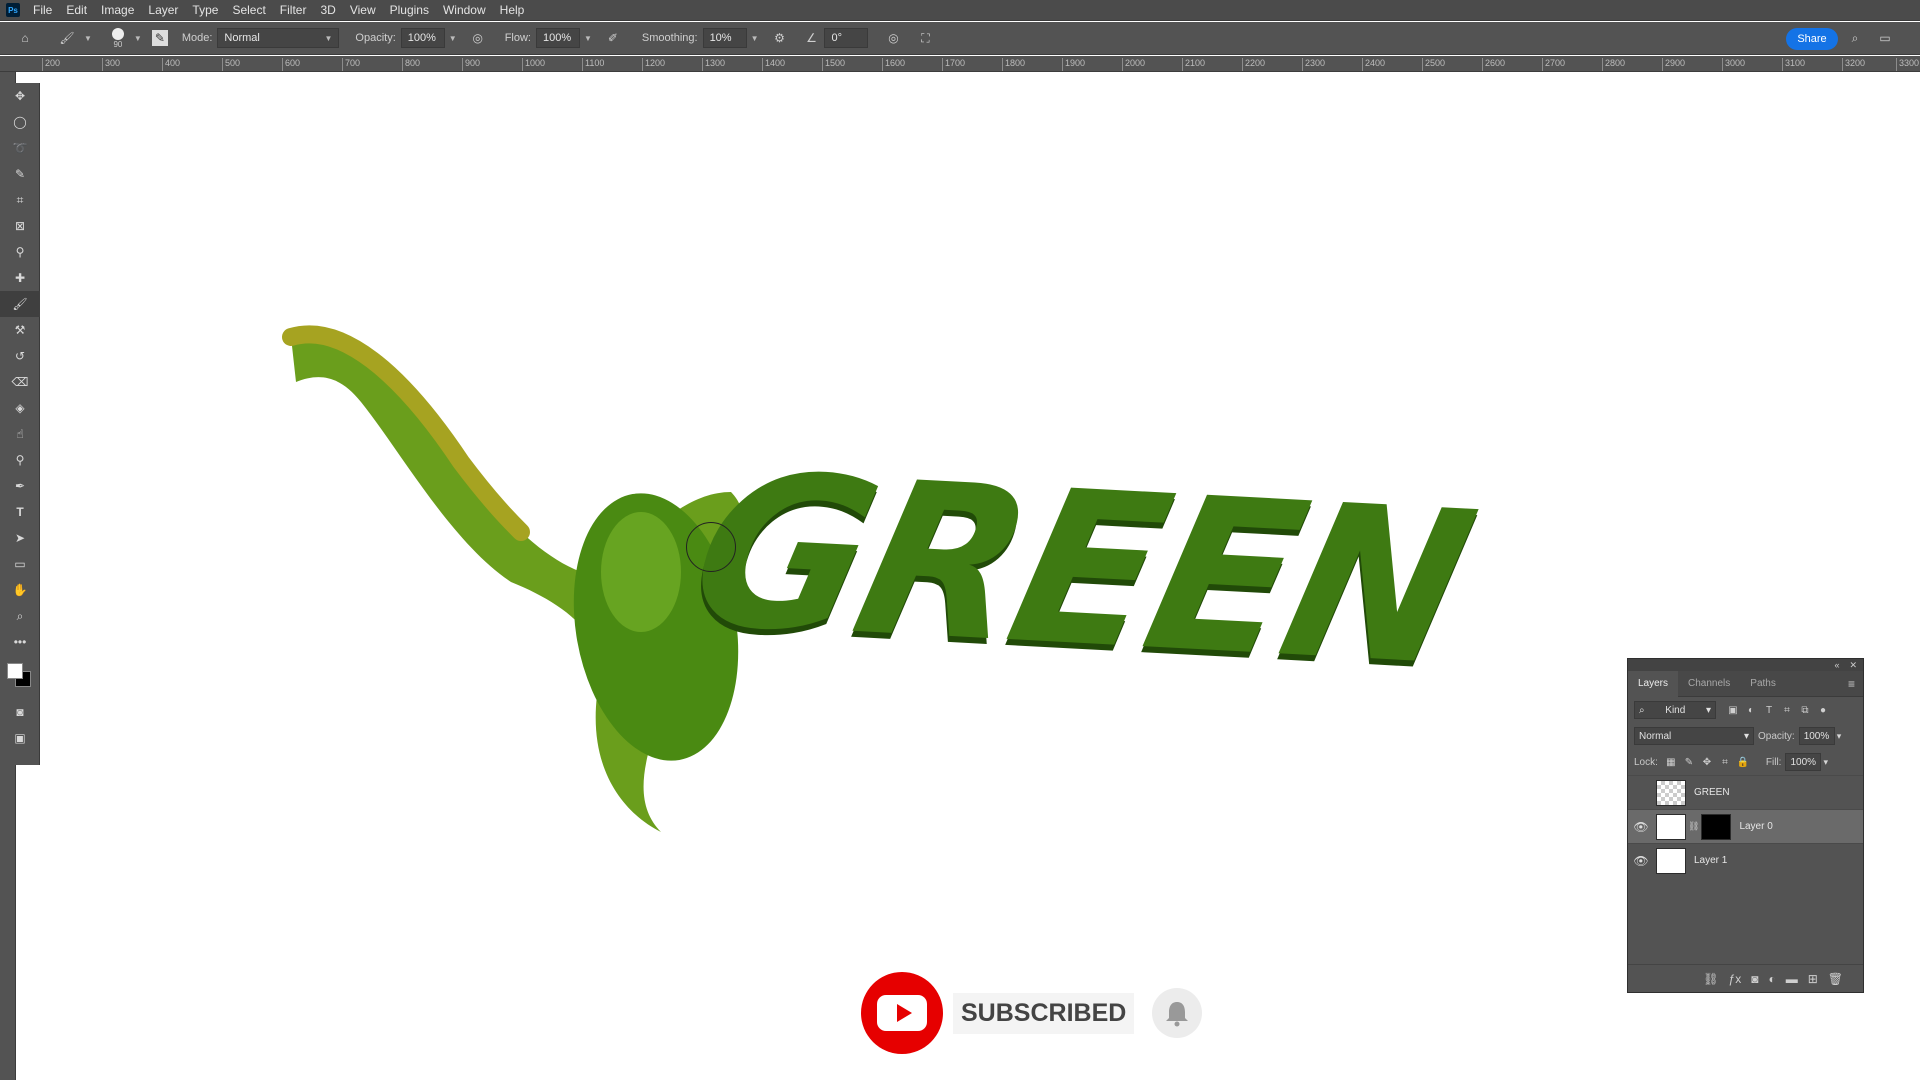 The image size is (1920, 1080). What do you see at coordinates (1735, 979) in the screenshot?
I see `layer-style-icon: ƒx` at bounding box center [1735, 979].